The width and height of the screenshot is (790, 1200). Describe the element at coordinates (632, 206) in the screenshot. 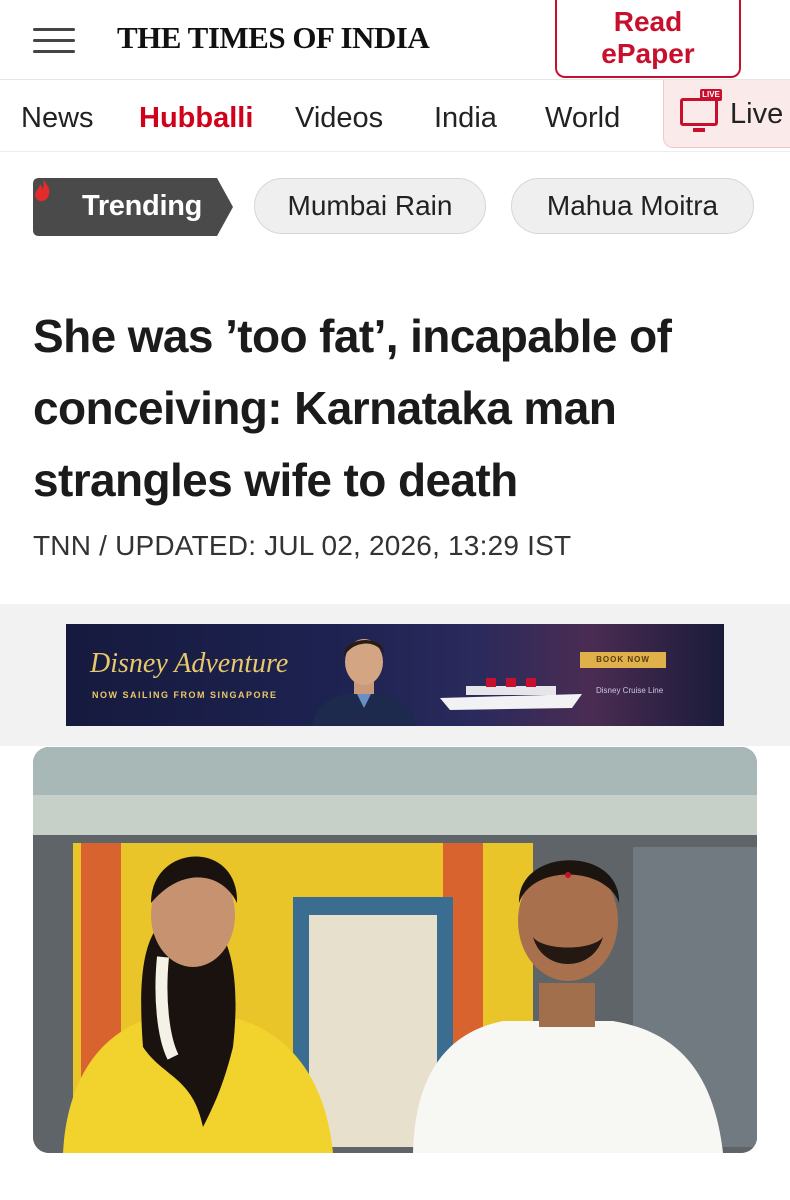

I see `trending-topic-mahua-moitra: Mahua Moitra` at that location.